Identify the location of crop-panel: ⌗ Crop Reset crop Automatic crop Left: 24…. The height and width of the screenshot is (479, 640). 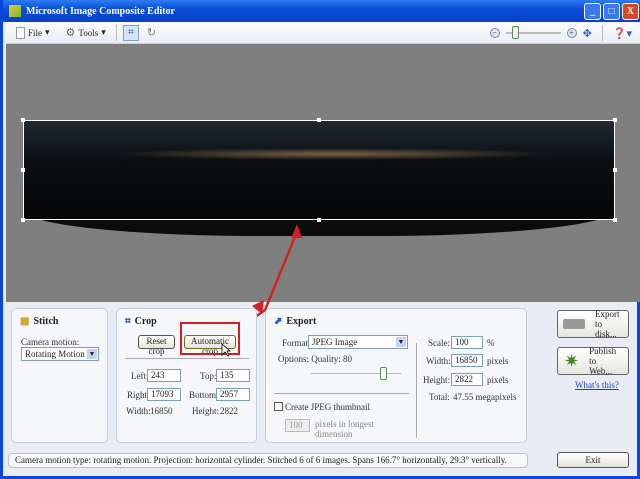
(186, 375).